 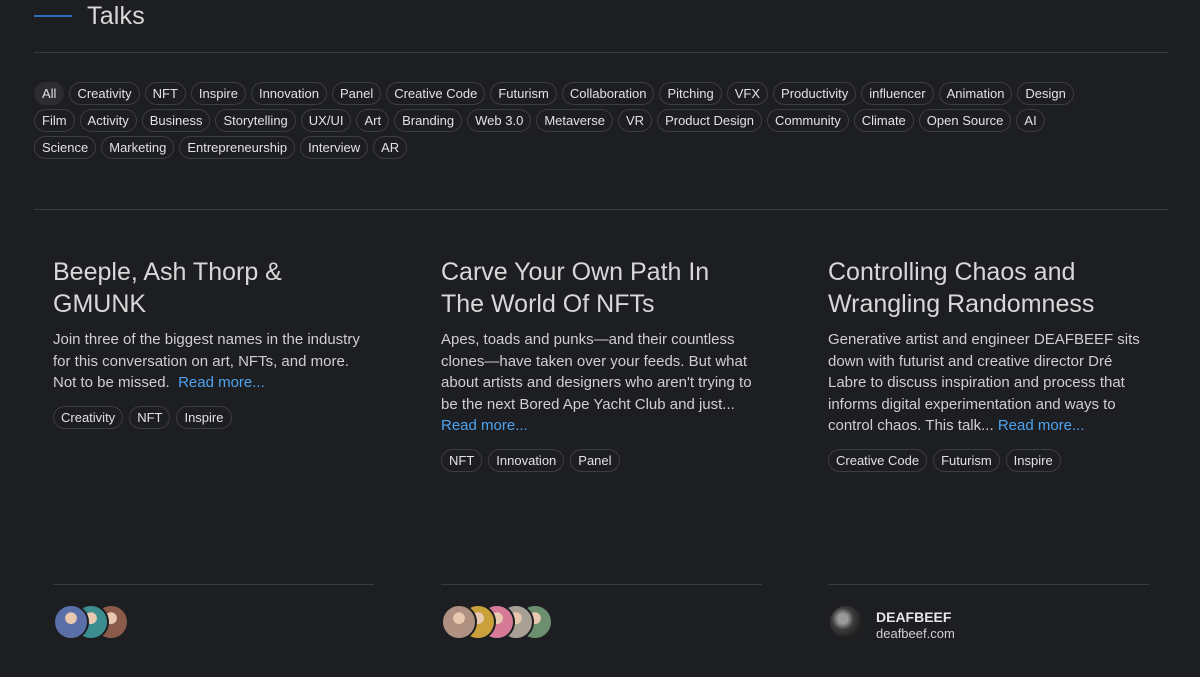 I want to click on tag-filter-climate: Climate, so click(x=883, y=120).